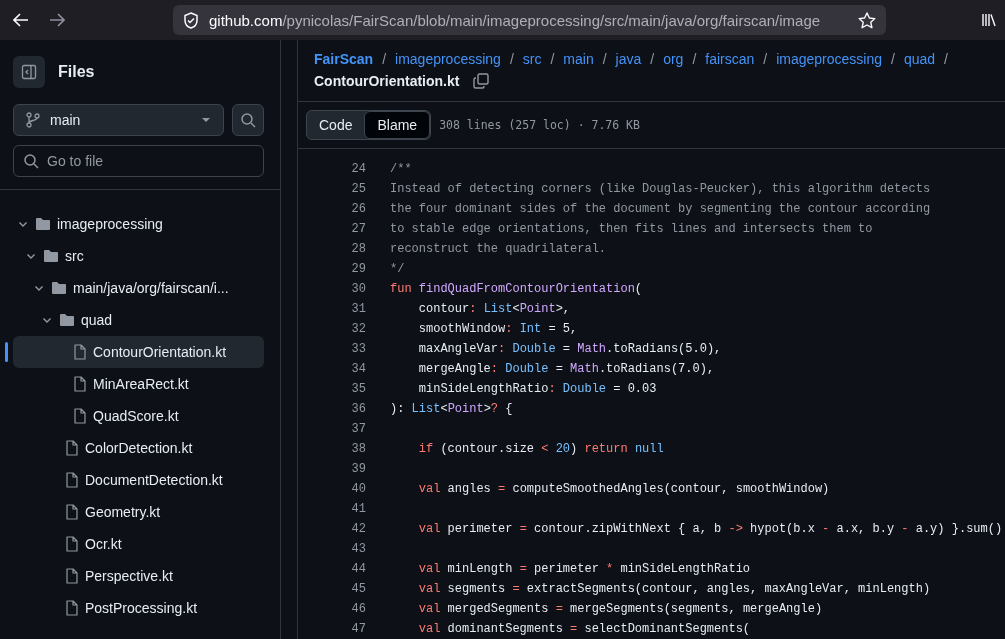 The image size is (1005, 639). What do you see at coordinates (401, 169) in the screenshot?
I see `code-line: /**` at bounding box center [401, 169].